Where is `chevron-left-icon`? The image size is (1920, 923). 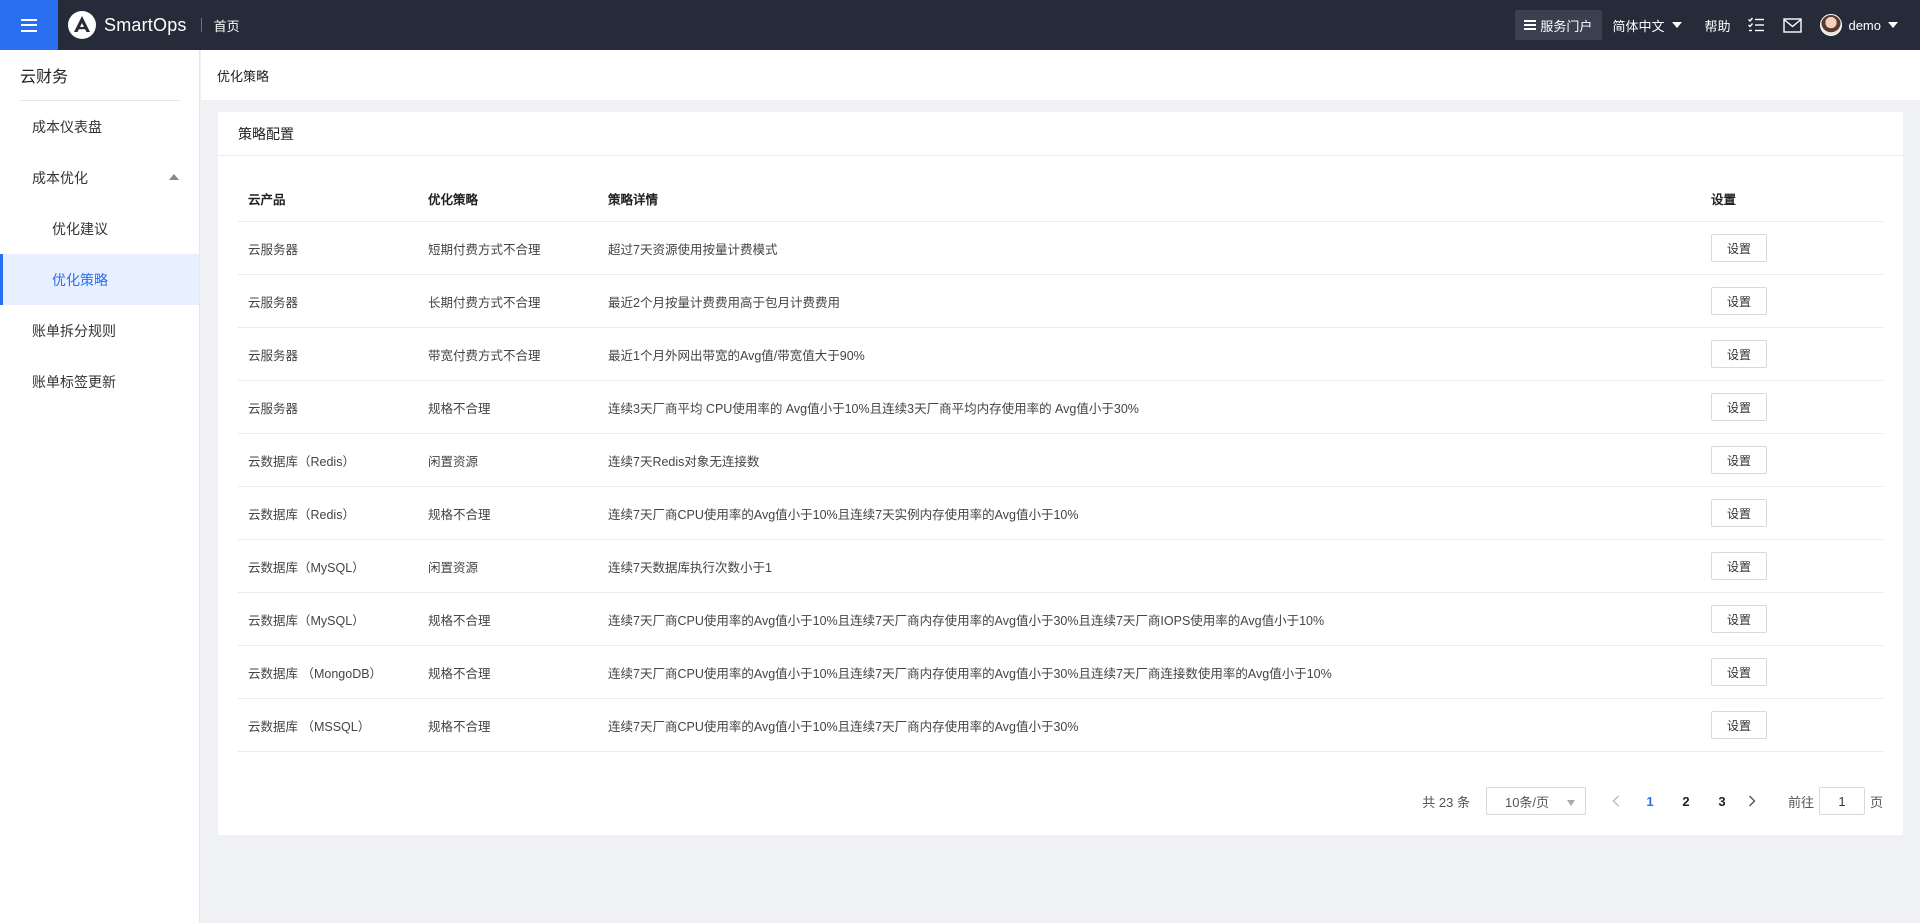 chevron-left-icon is located at coordinates (1615, 801).